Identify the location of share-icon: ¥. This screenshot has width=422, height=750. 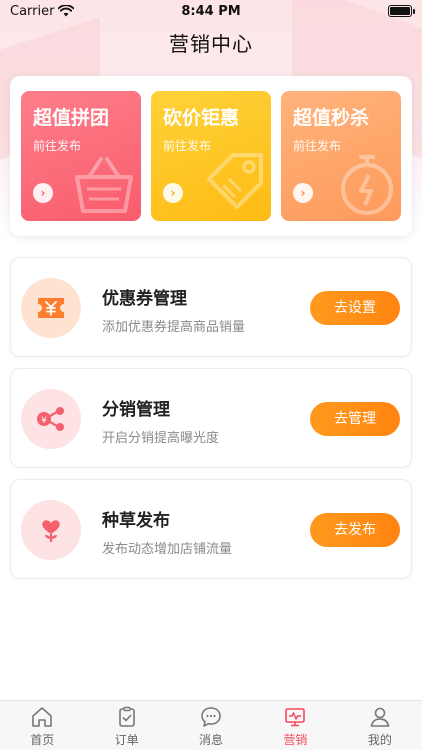
(50, 419).